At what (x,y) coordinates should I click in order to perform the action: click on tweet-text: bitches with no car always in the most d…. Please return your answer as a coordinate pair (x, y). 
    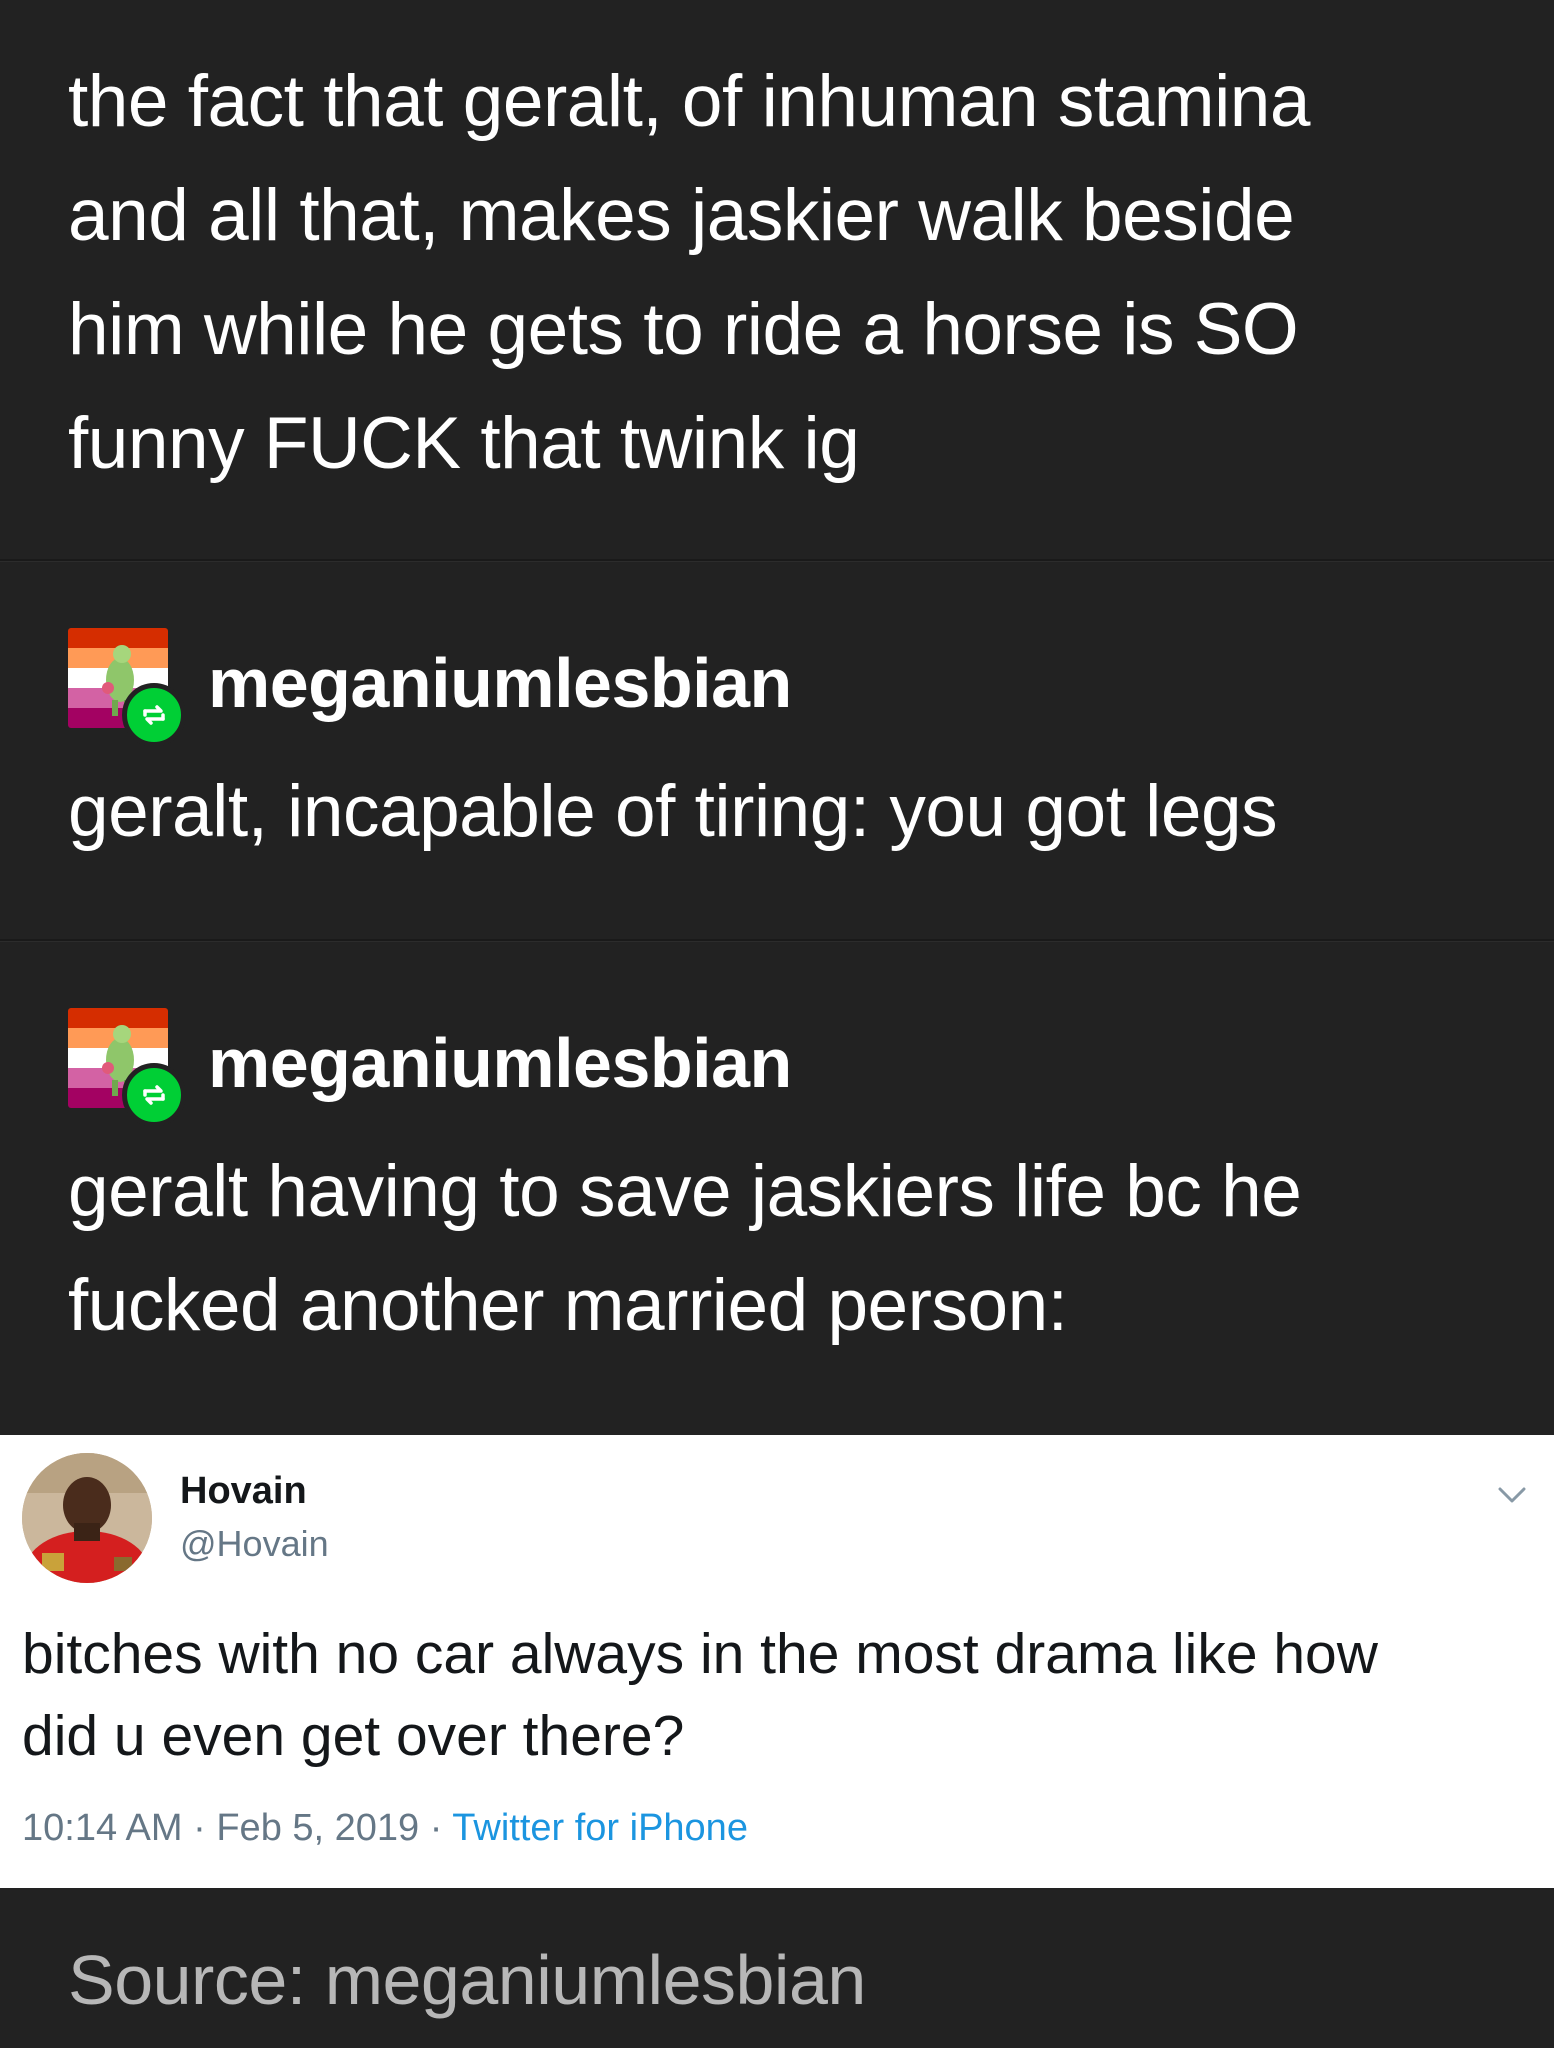
    Looking at the image, I should click on (772, 1695).